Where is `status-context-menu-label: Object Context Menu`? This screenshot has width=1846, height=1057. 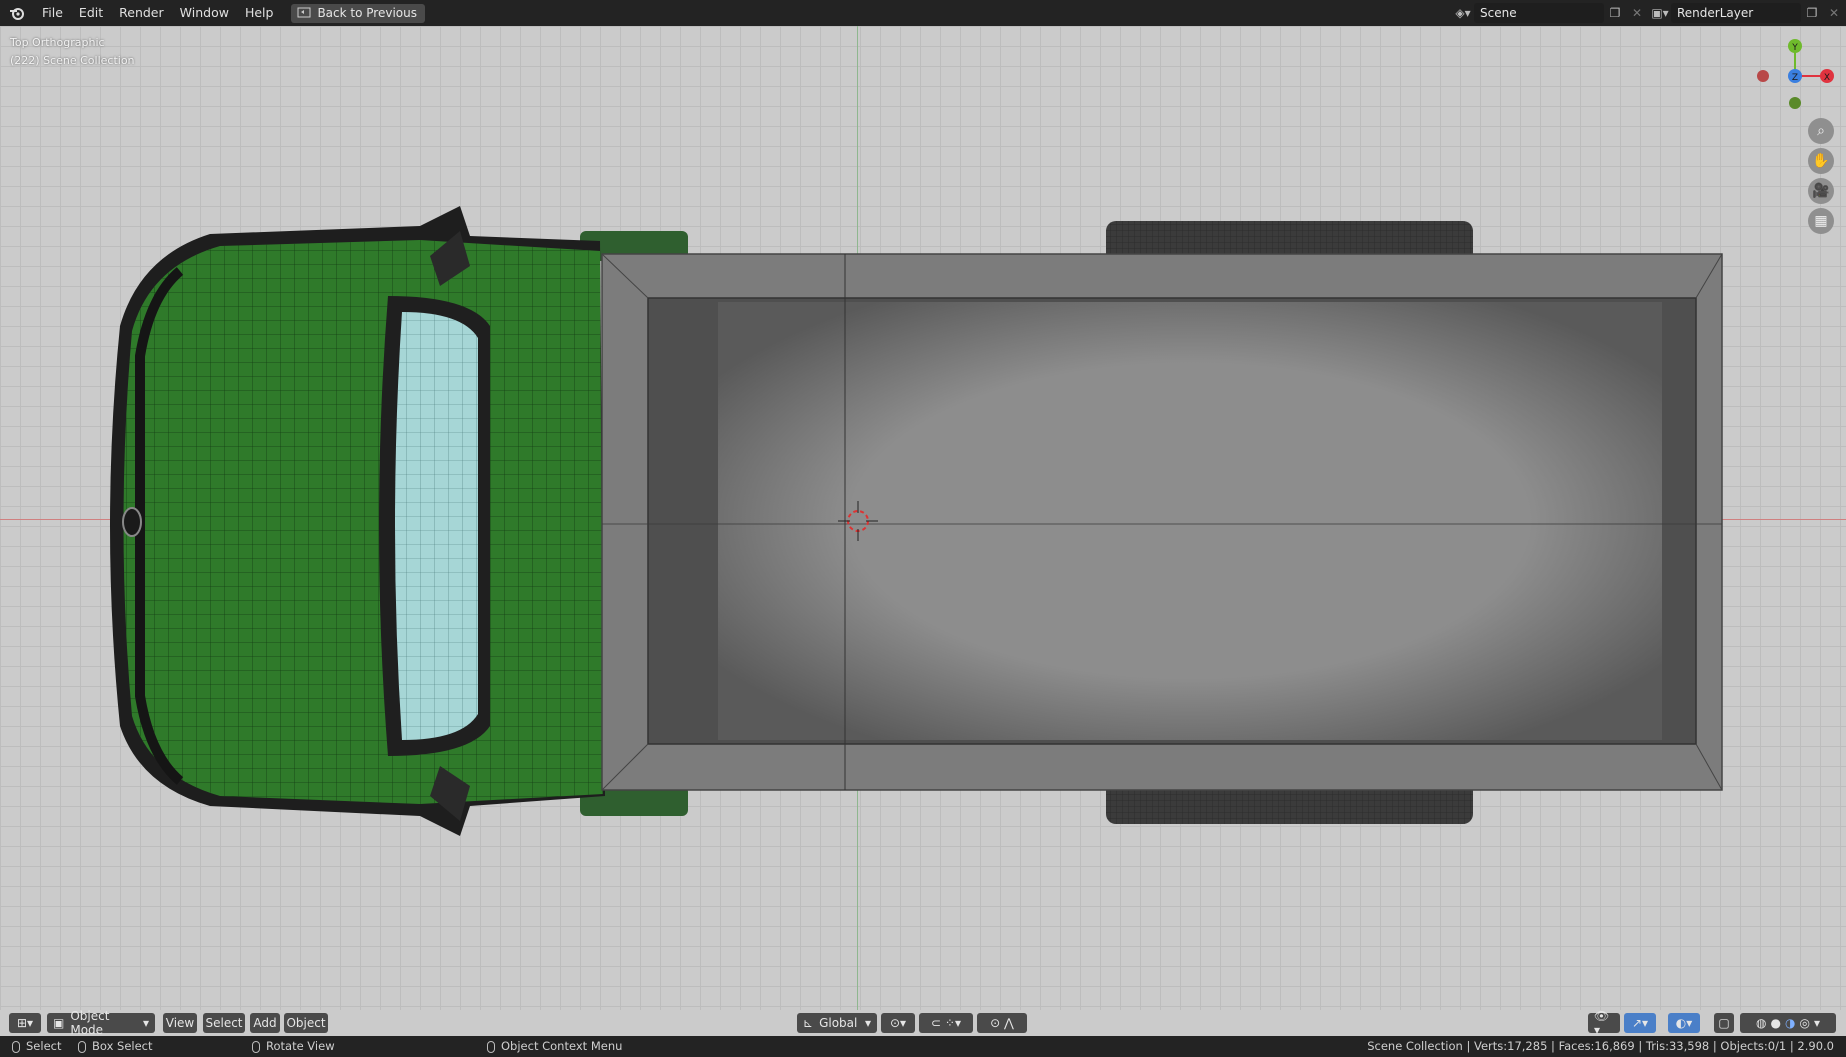
status-context-menu-label: Object Context Menu is located at coordinates (562, 1046).